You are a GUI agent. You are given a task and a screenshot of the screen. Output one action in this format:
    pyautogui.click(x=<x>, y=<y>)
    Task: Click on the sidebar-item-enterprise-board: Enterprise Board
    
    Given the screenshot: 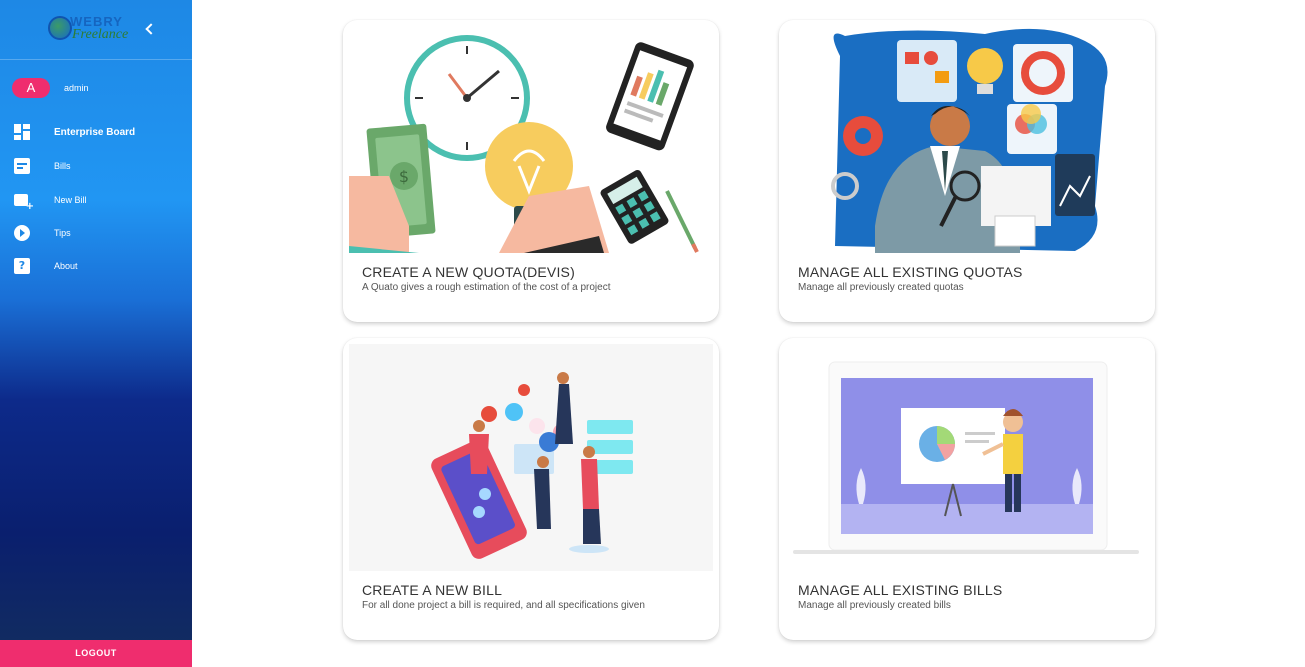 What is the action you would take?
    pyautogui.click(x=74, y=132)
    